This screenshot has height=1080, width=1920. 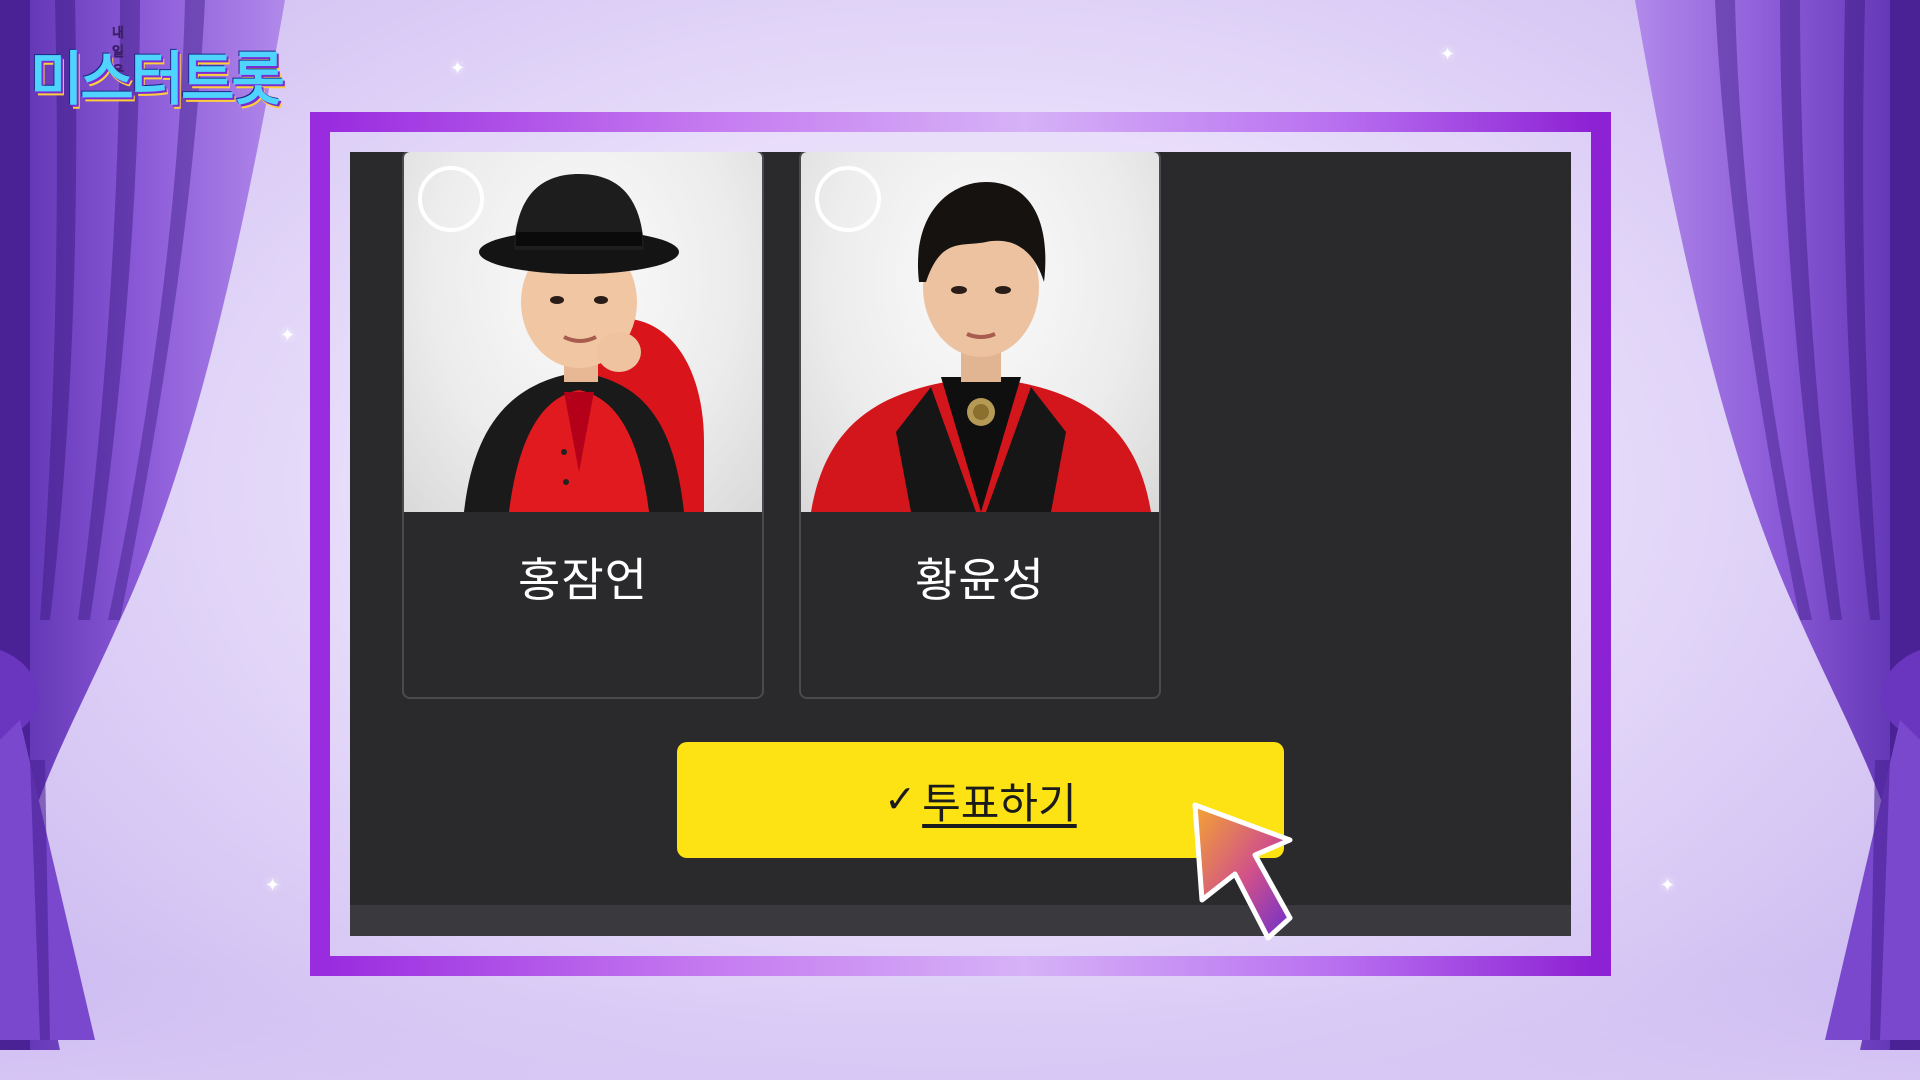 What do you see at coordinates (999, 803) in the screenshot?
I see `vote-button-label: 투표하기` at bounding box center [999, 803].